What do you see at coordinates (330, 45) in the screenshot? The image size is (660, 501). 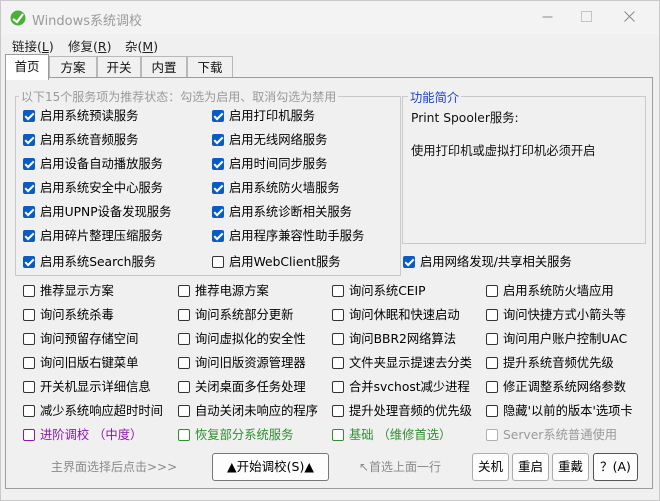 I see `menu-bar: 链接(L) 修复(R) 杂(M)` at bounding box center [330, 45].